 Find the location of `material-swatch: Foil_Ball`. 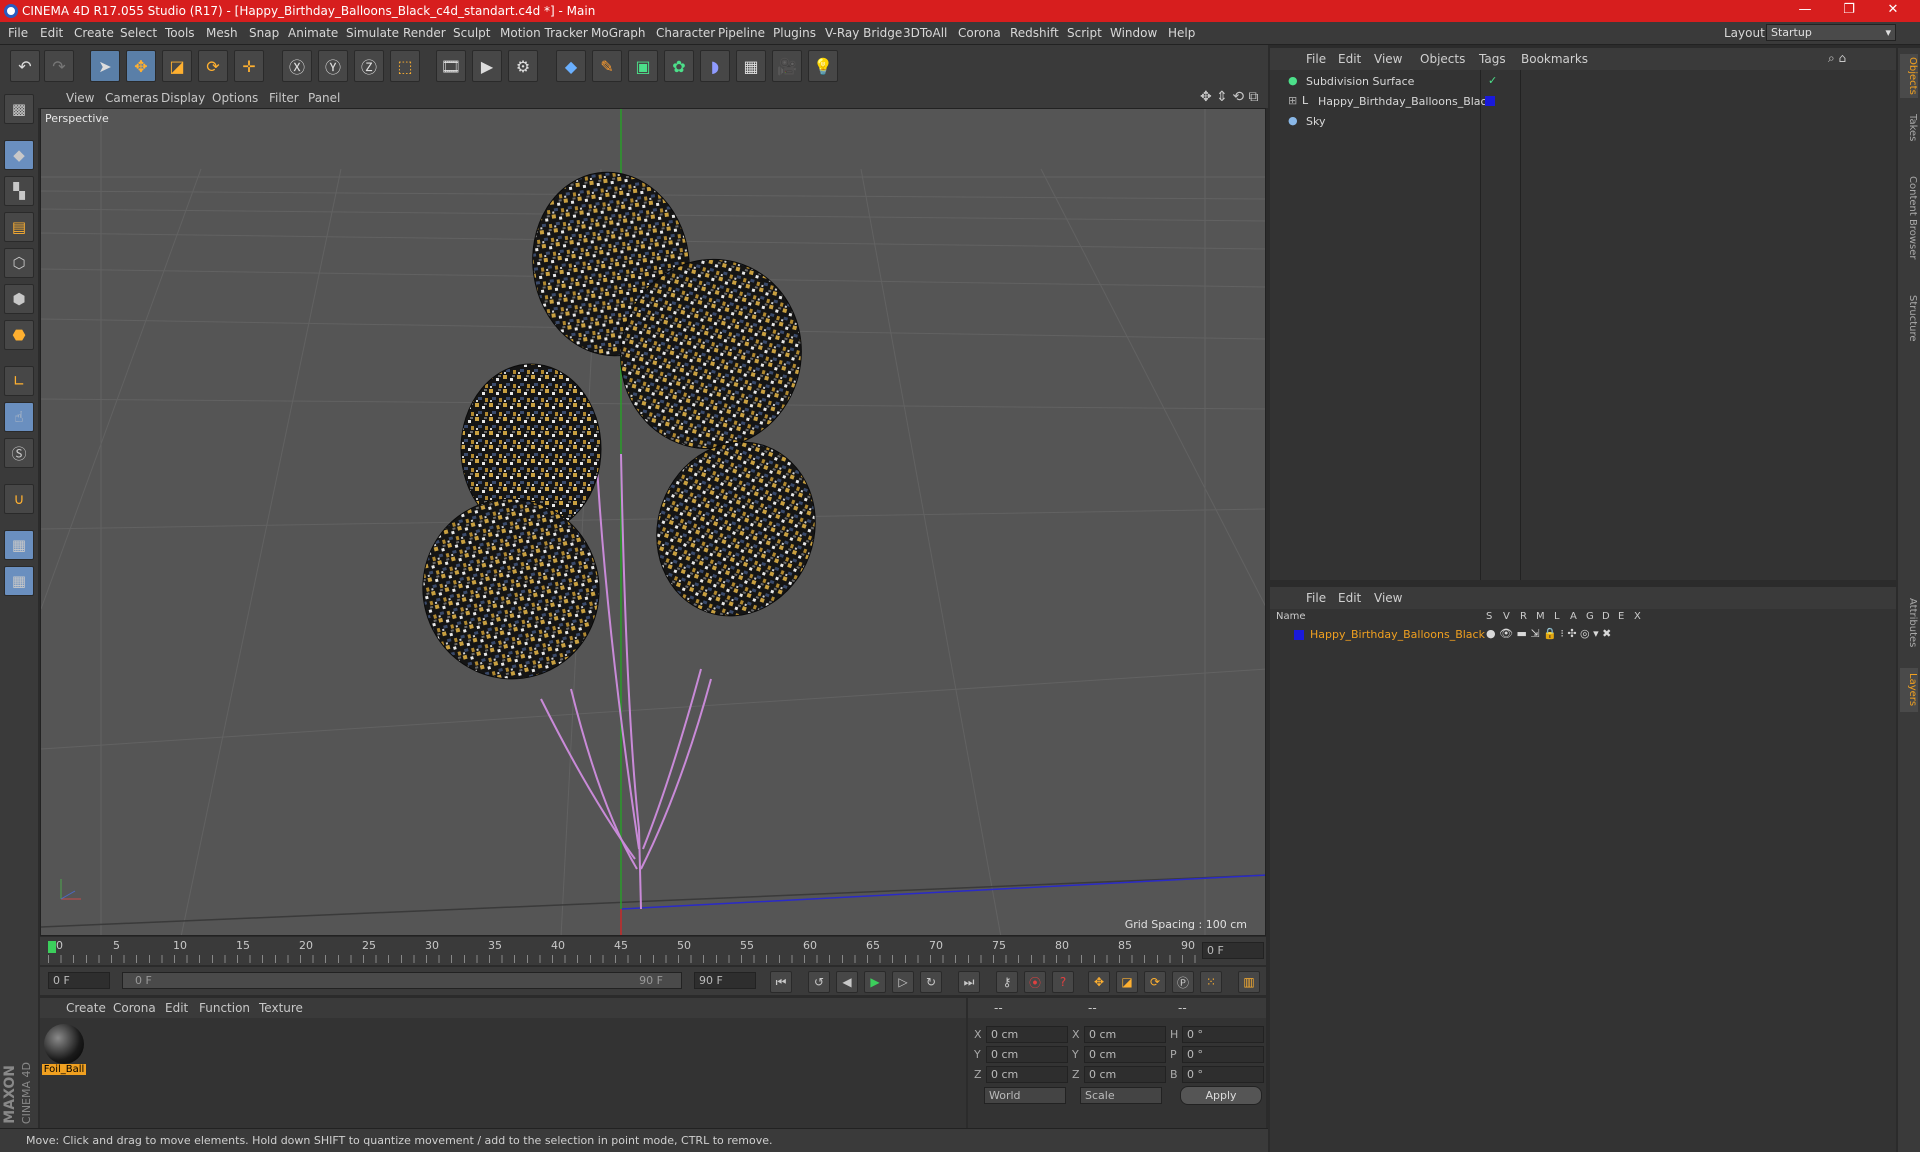

material-swatch: Foil_Ball is located at coordinates (64, 1051).